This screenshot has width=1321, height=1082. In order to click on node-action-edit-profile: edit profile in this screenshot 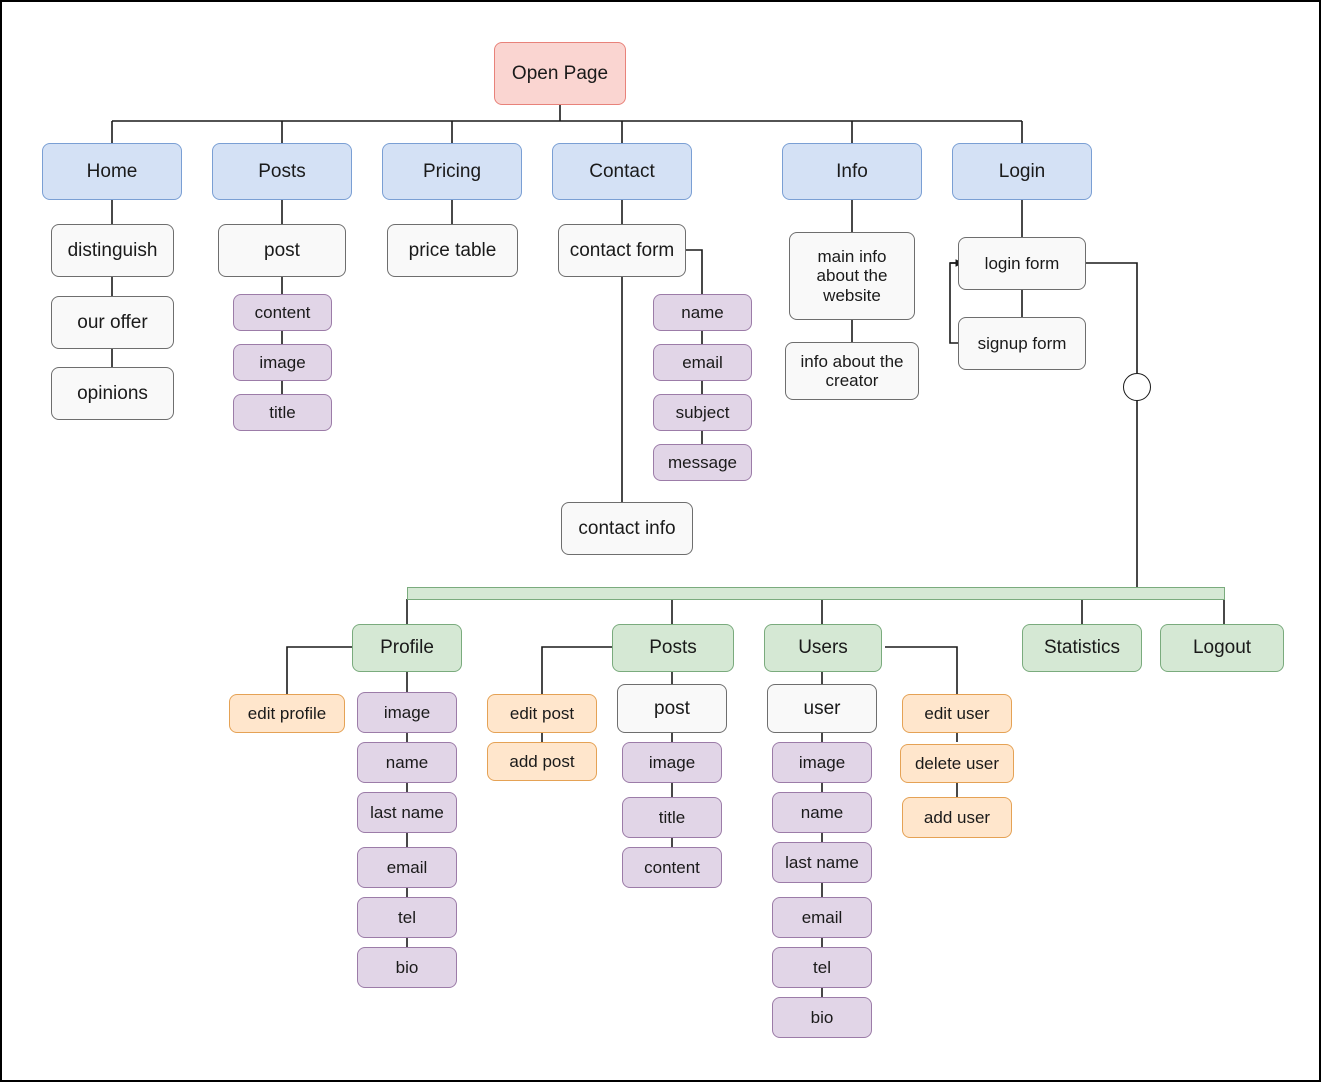, I will do `click(287, 713)`.